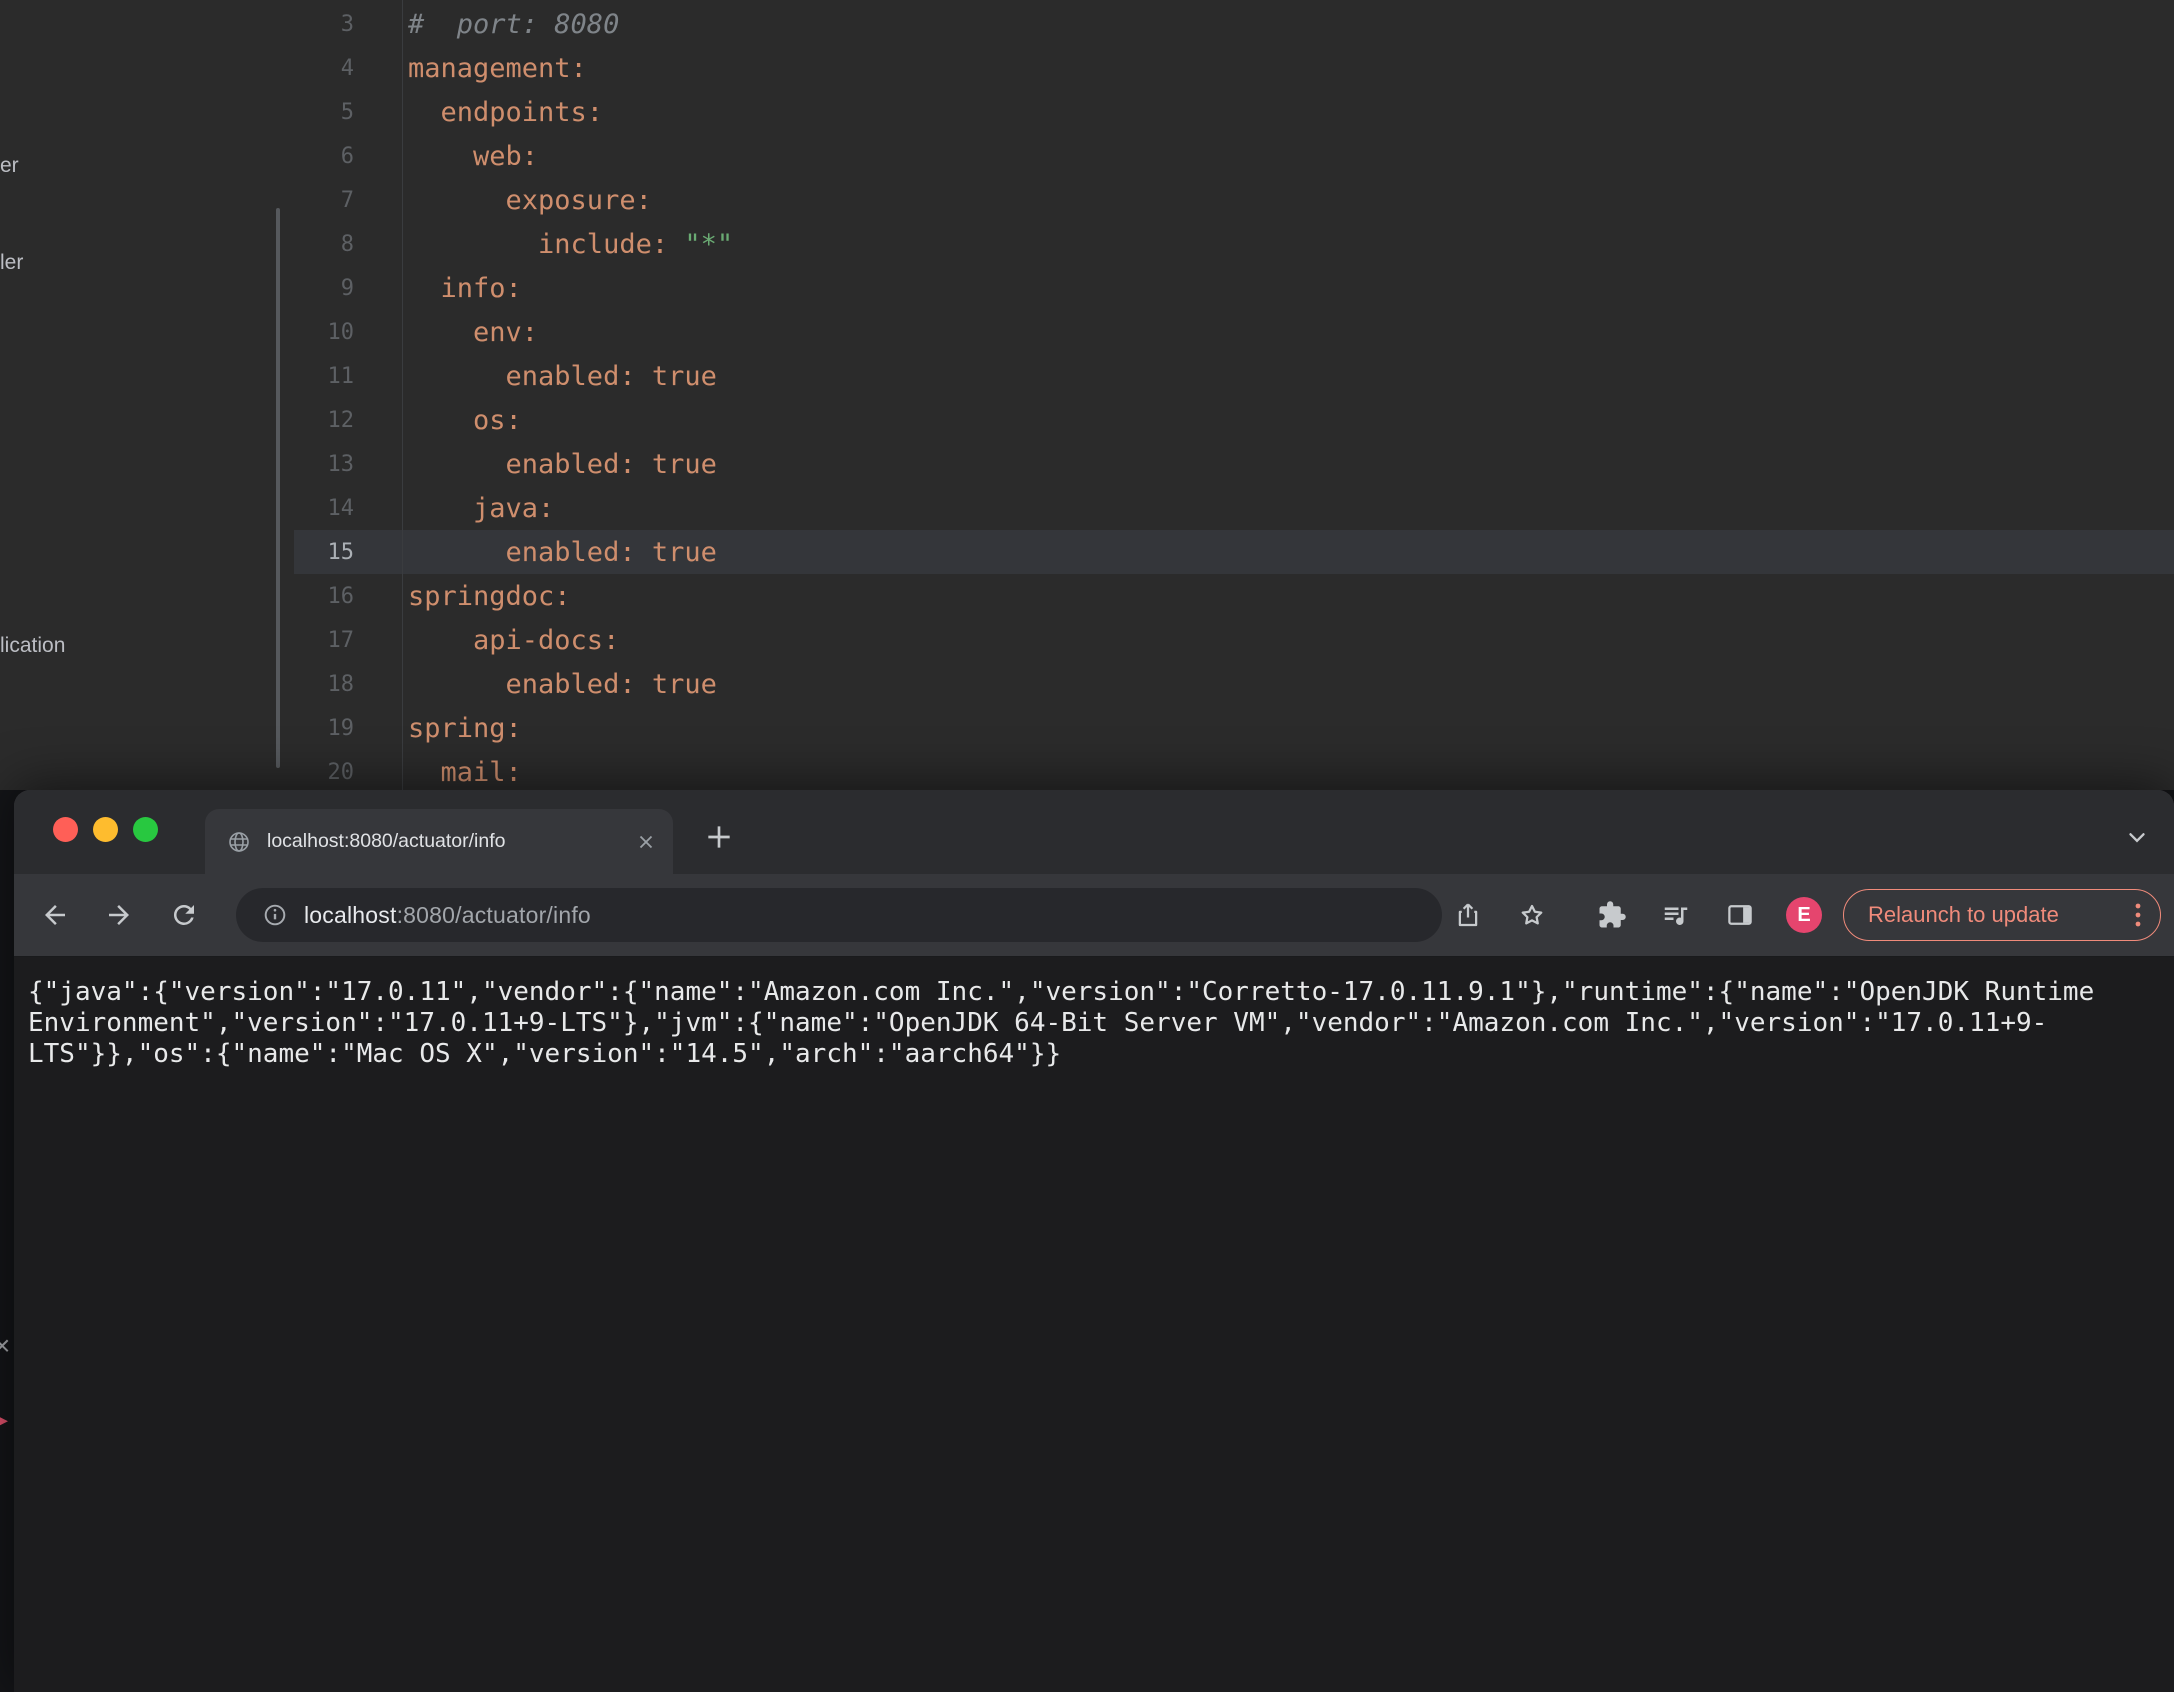  What do you see at coordinates (2138, 915) in the screenshot?
I see `kebab-menu-icon` at bounding box center [2138, 915].